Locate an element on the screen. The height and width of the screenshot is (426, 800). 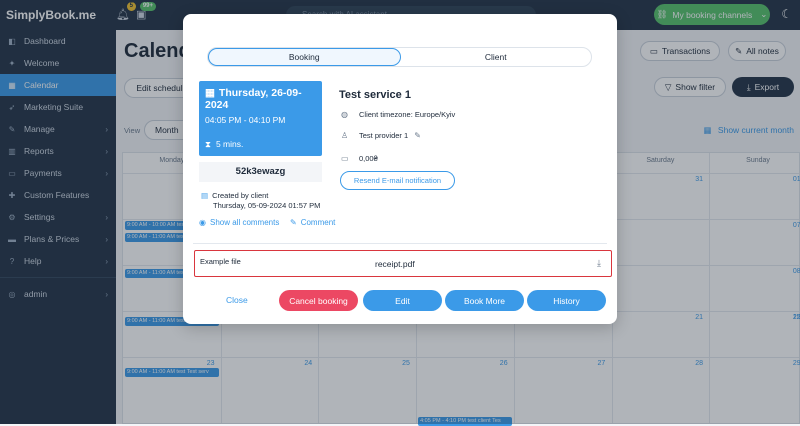
modal-tabs: Booking Client is located at coordinates (399, 57).